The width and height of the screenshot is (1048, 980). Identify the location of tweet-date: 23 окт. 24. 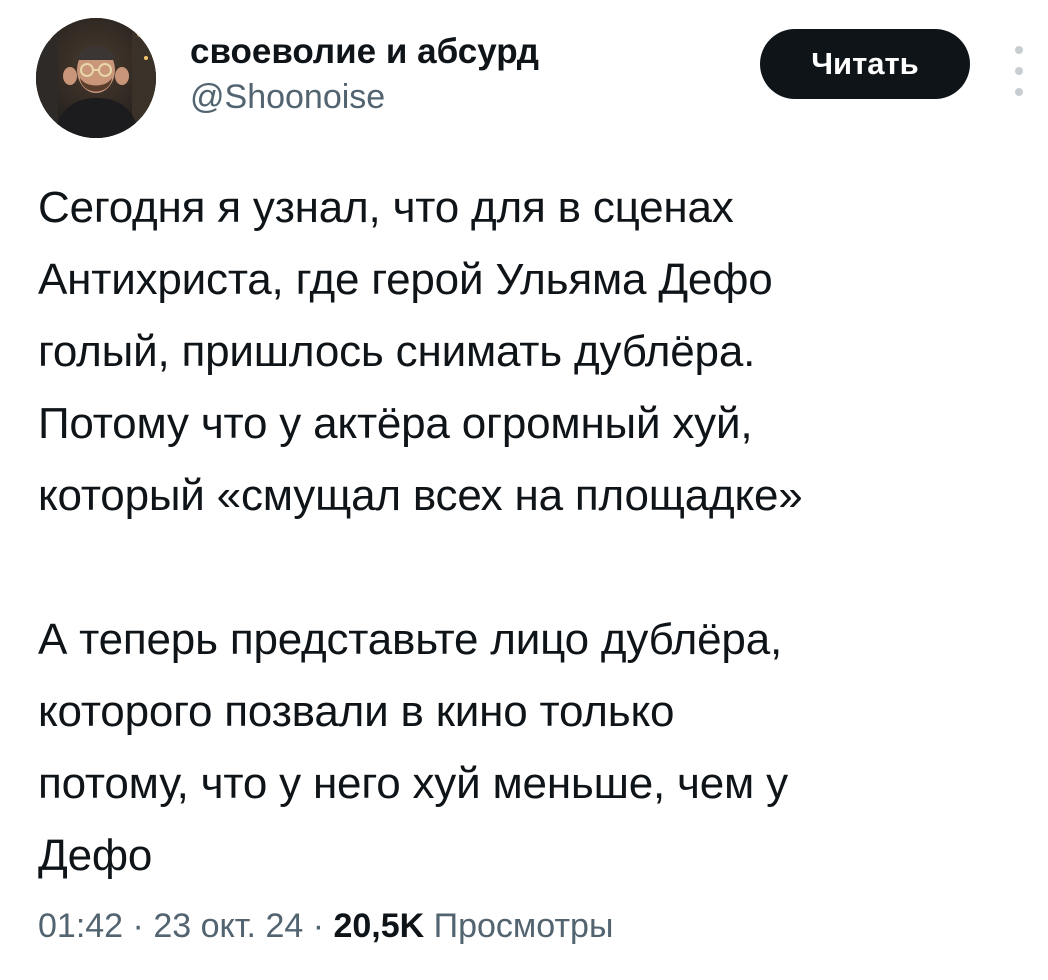
(228, 926).